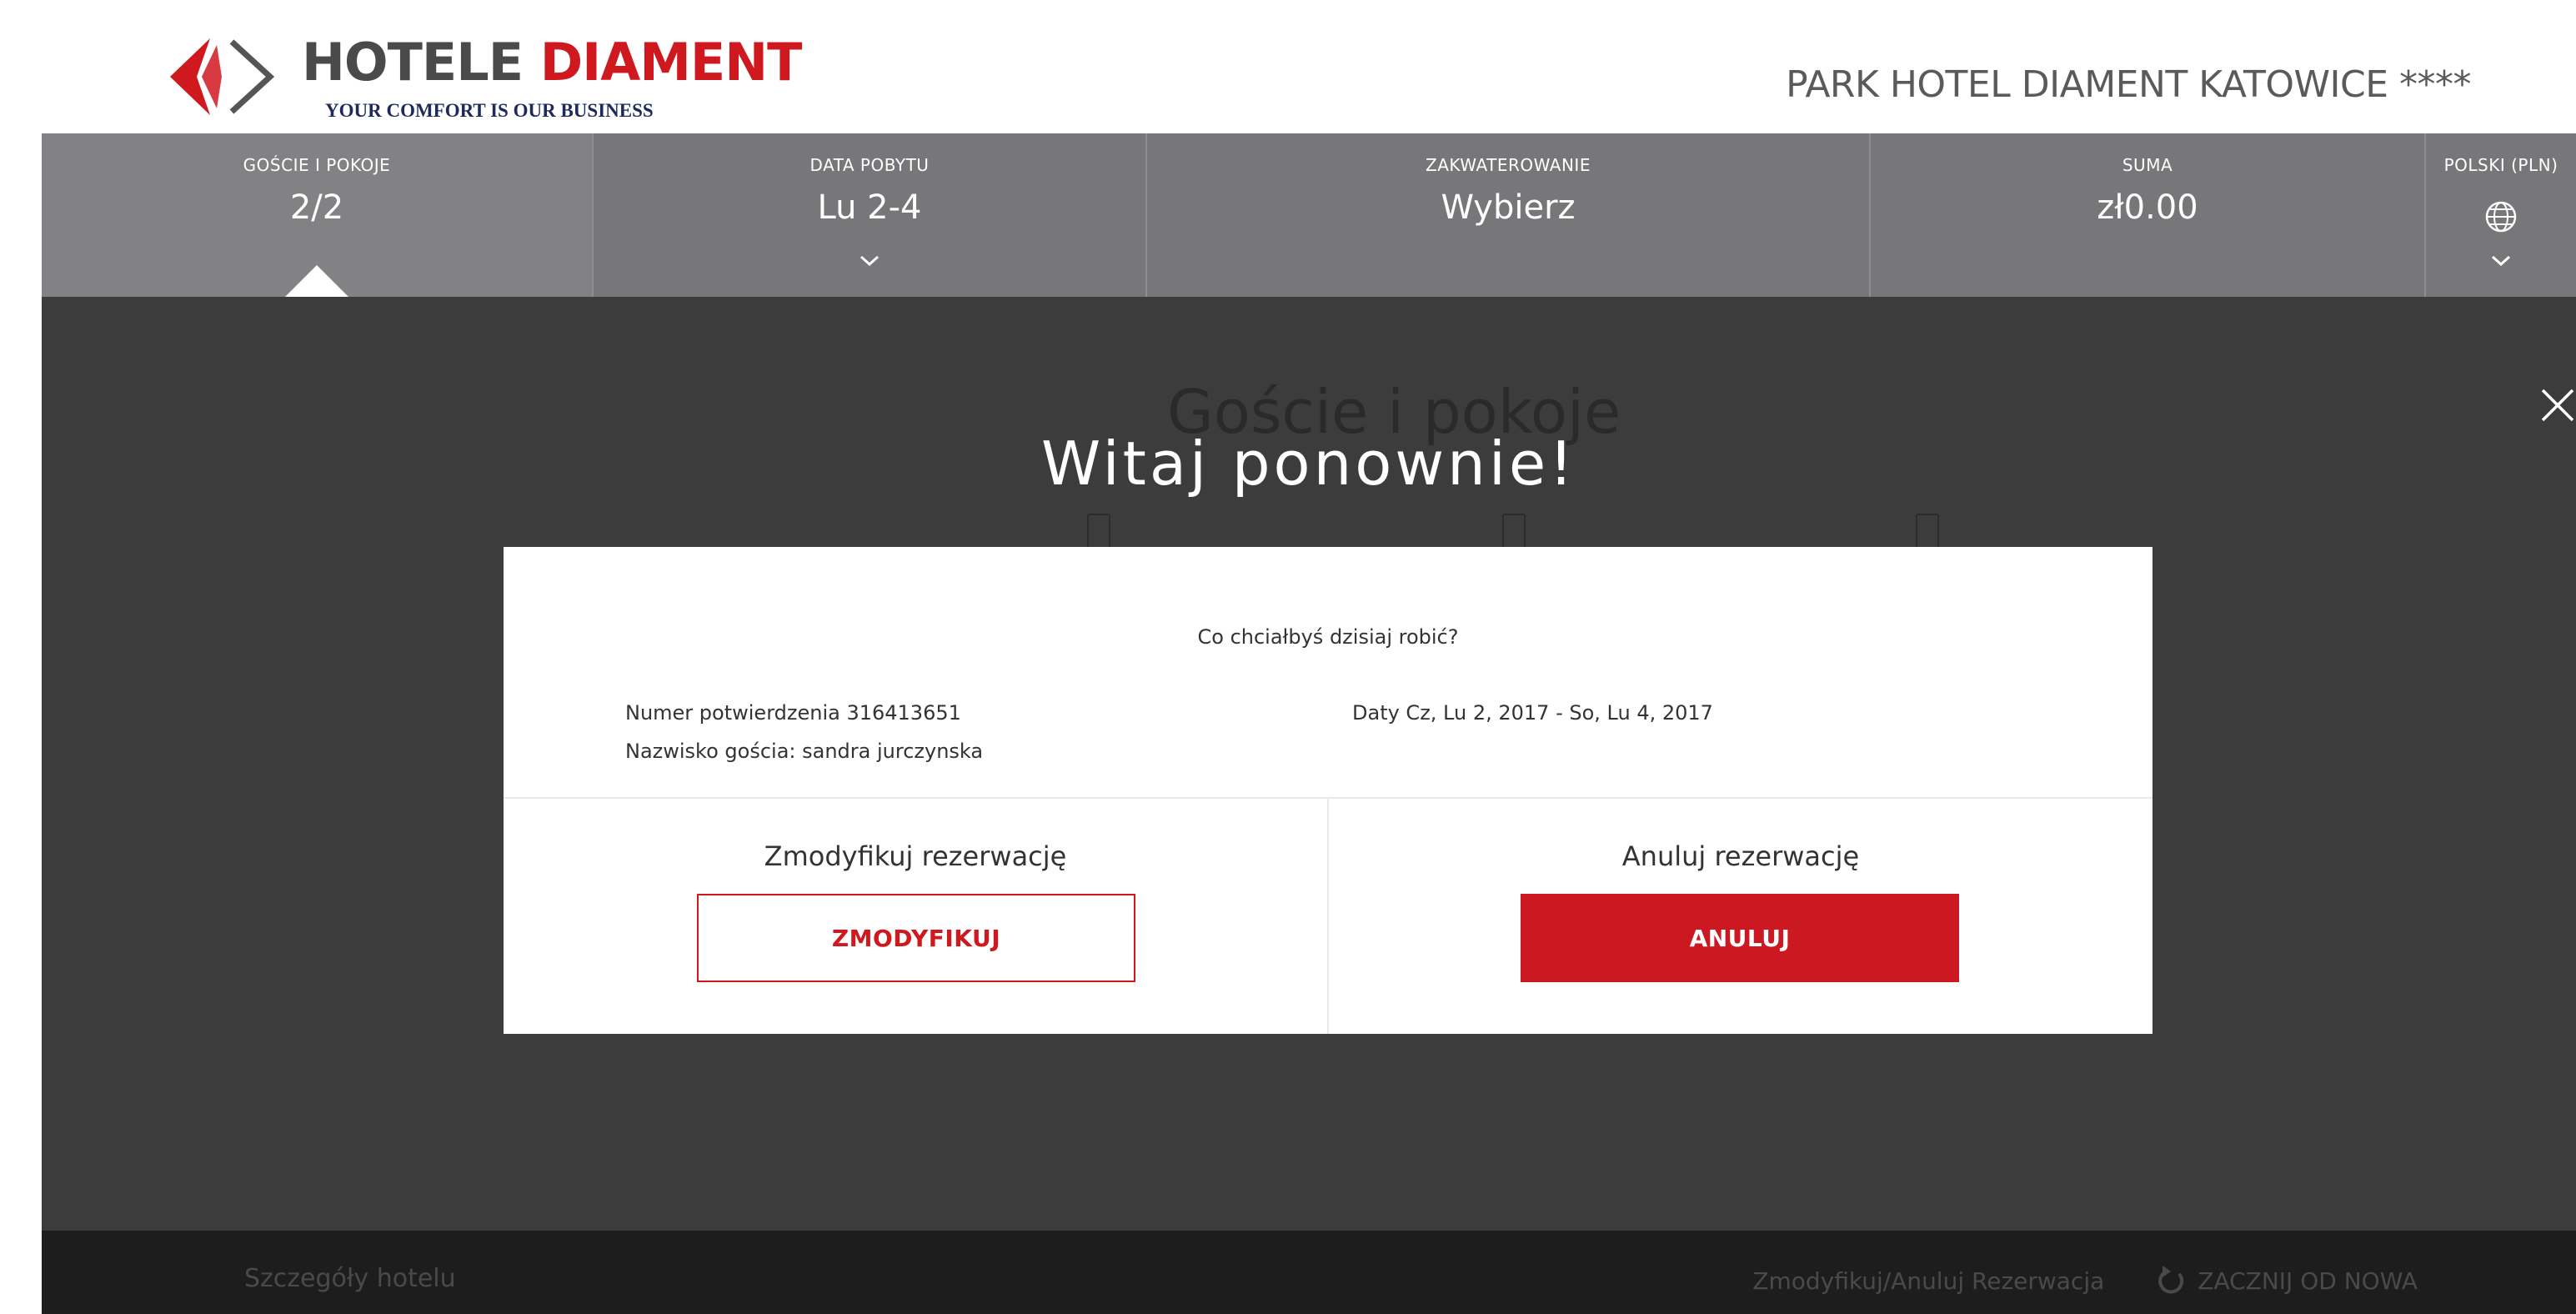 This screenshot has height=1314, width=2576. I want to click on nav-accommodation-value: Wybierz, so click(1508, 207).